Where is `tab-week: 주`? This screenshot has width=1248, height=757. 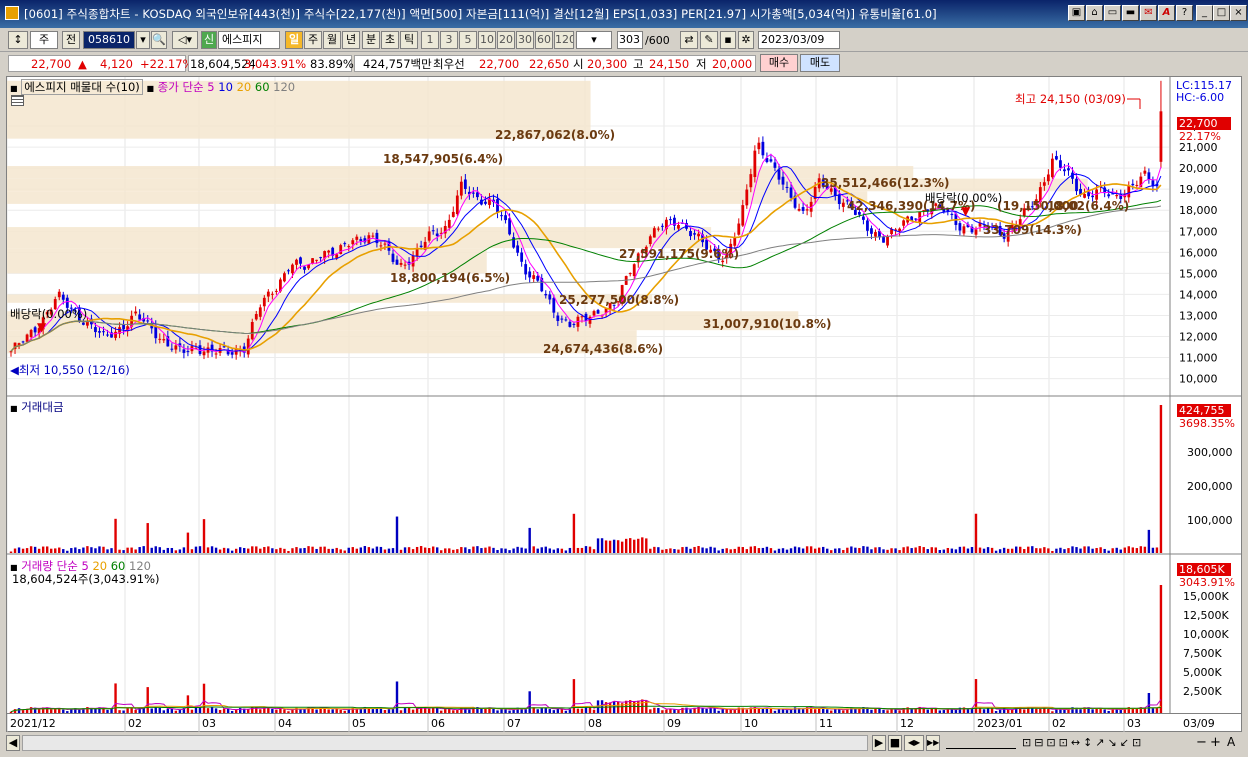
tab-week: 주 is located at coordinates (313, 40).